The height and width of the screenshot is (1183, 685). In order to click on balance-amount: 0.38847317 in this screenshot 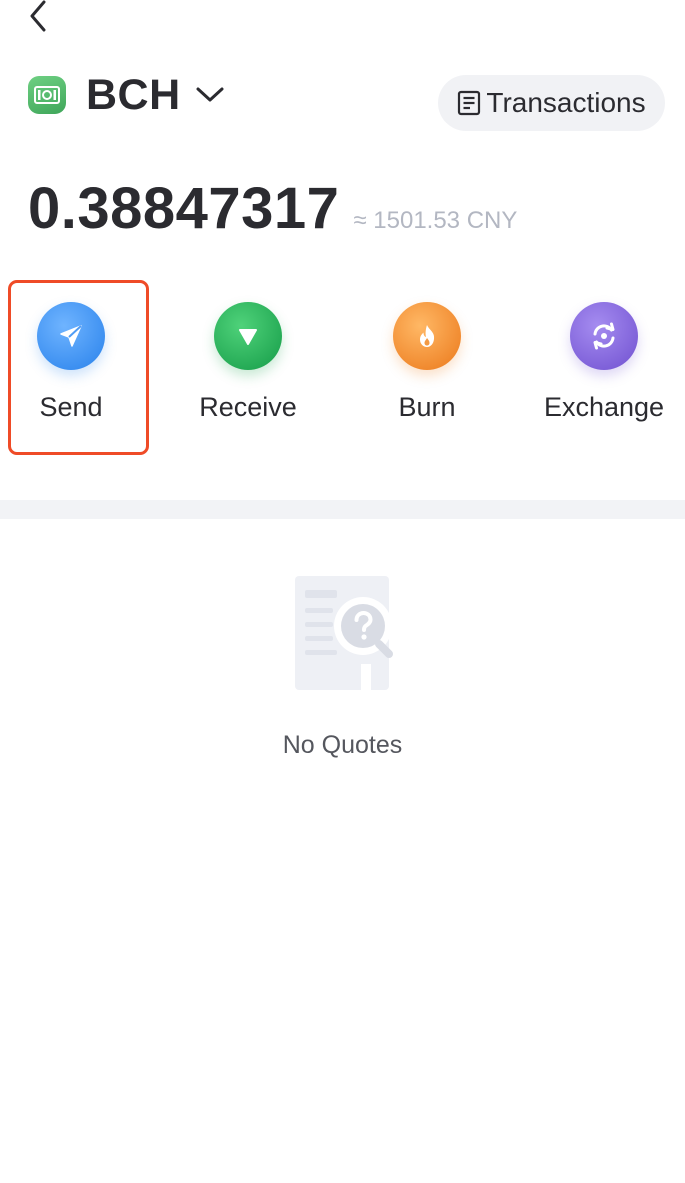, I will do `click(184, 208)`.